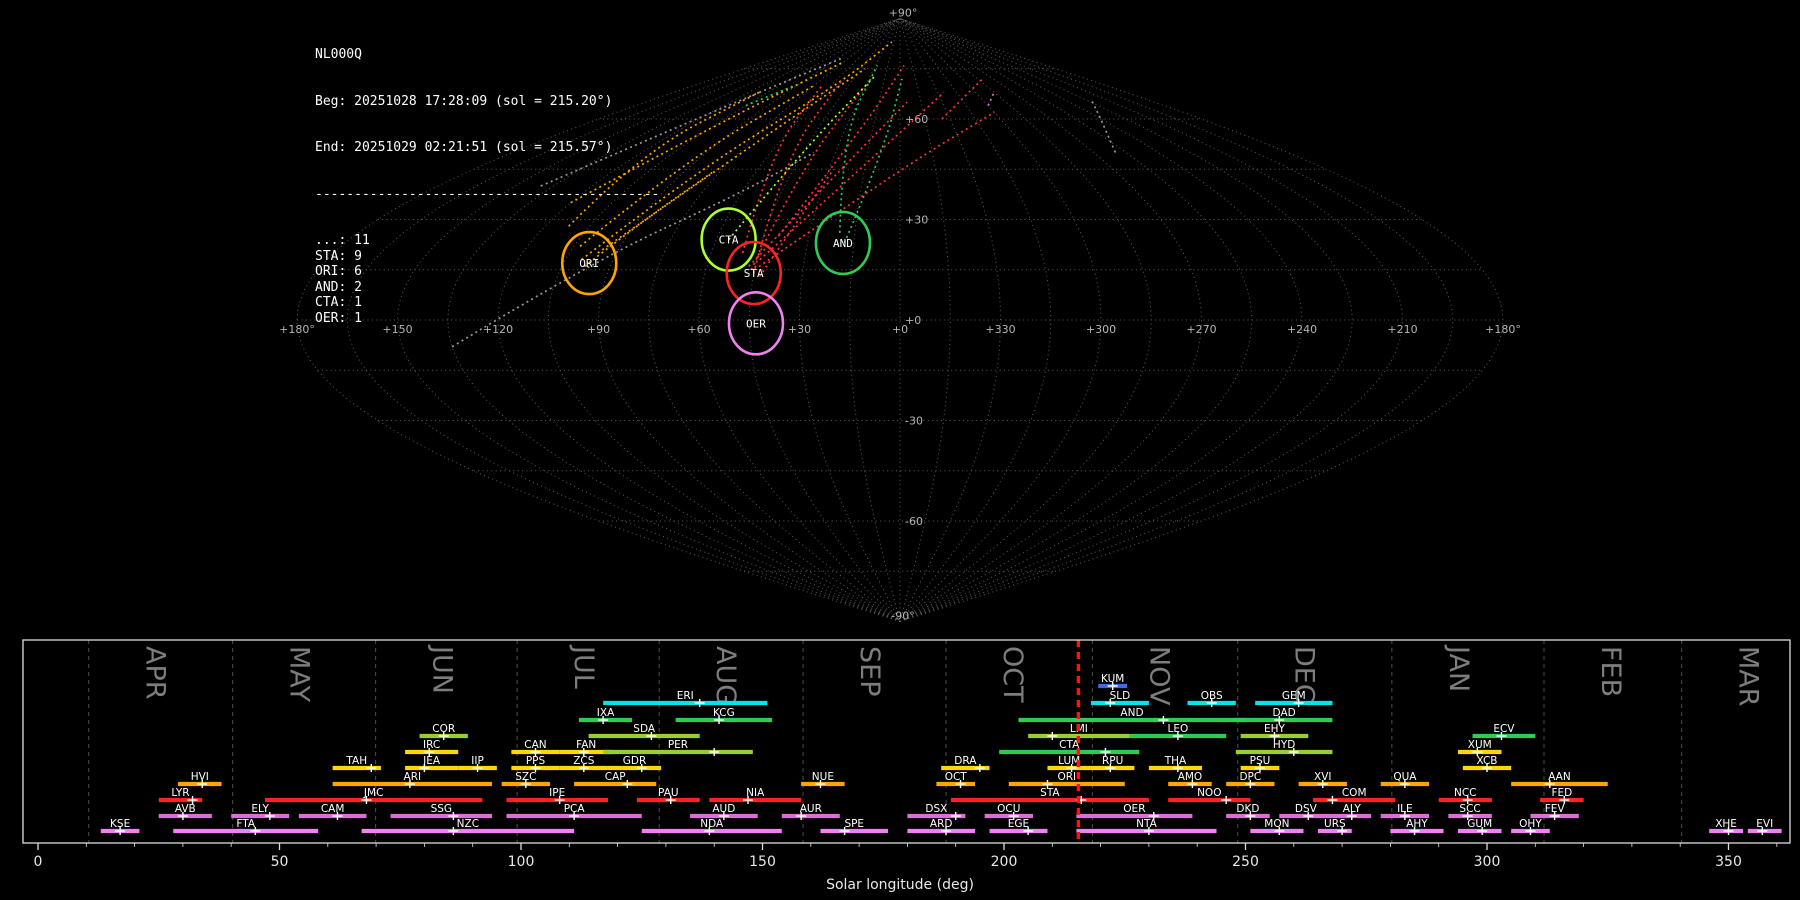 This screenshot has height=900, width=1800. Describe the element at coordinates (965, 761) in the screenshot. I see `bar-label-DRA: DRA` at that location.